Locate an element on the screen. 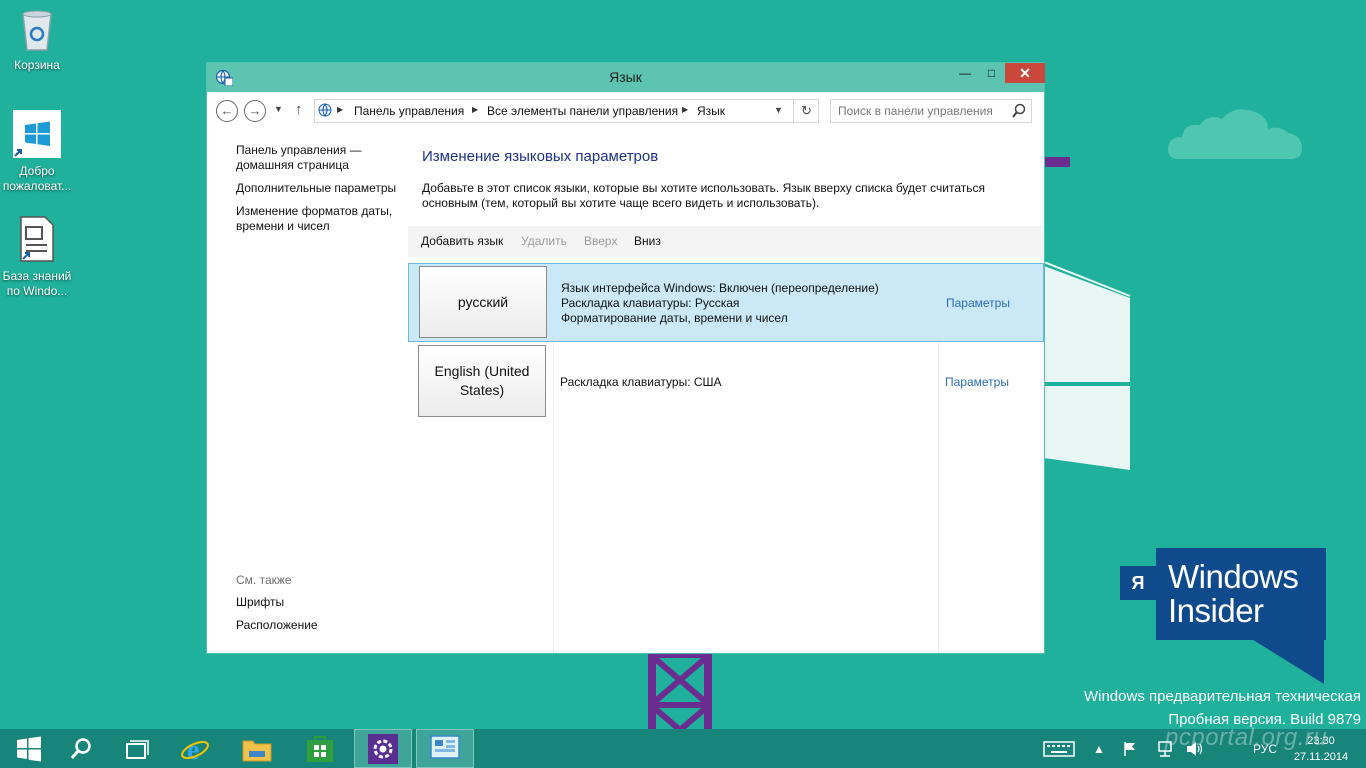 This screenshot has width=1366, height=768. window-title: Язык is located at coordinates (625, 77).